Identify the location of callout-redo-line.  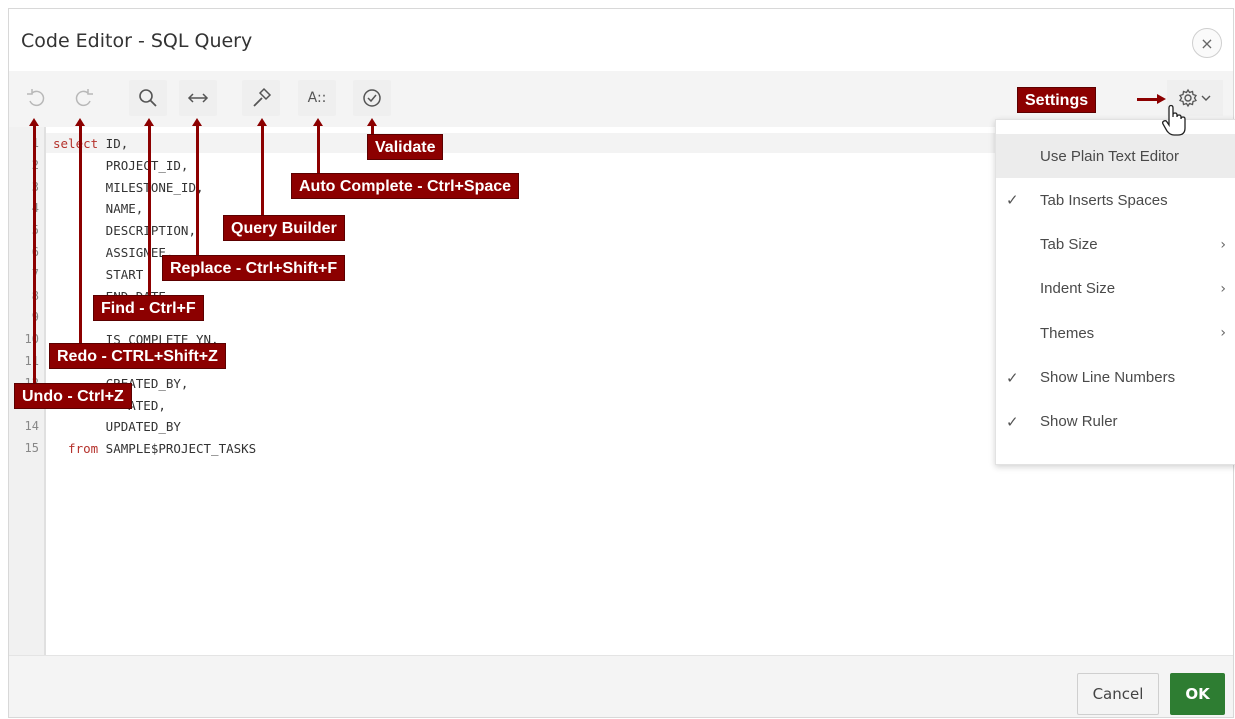
(80, 234).